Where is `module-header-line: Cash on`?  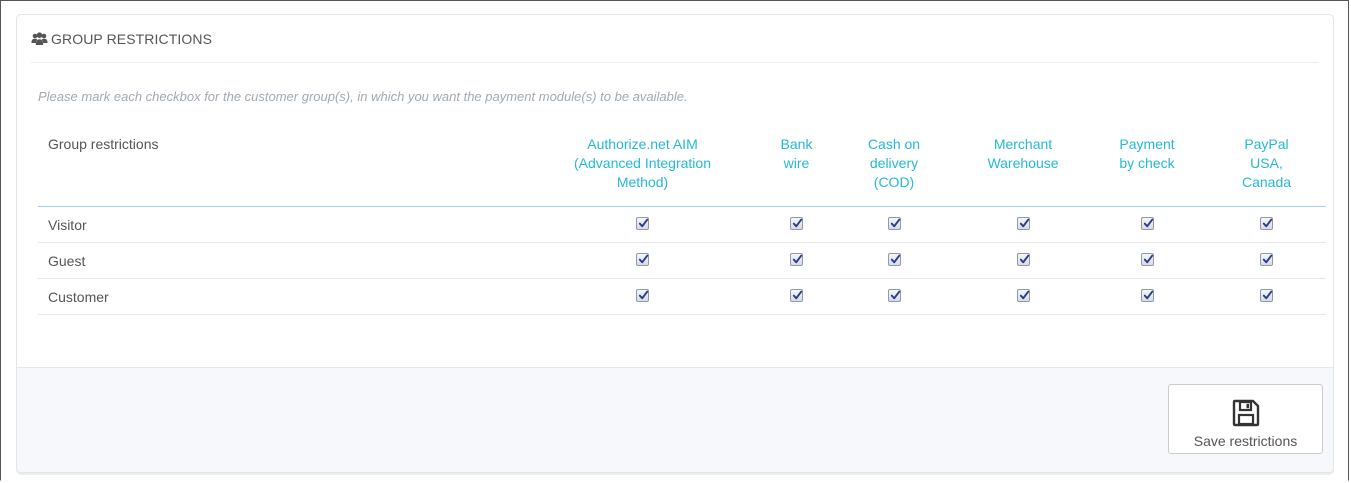 module-header-line: Cash on is located at coordinates (894, 144).